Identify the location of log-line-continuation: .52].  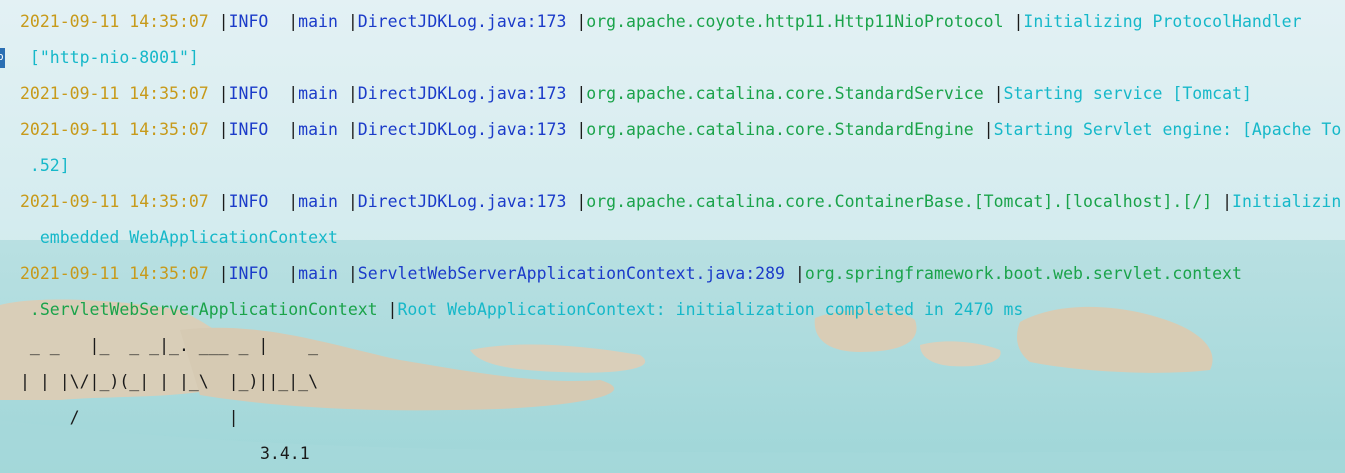
(45, 166).